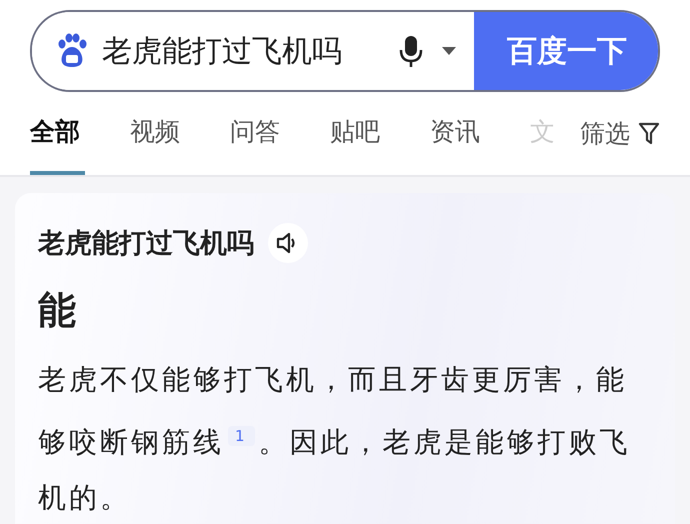 The height and width of the screenshot is (524, 690). What do you see at coordinates (146, 244) in the screenshot?
I see `question-title: 老虎能打过飞机吗` at bounding box center [146, 244].